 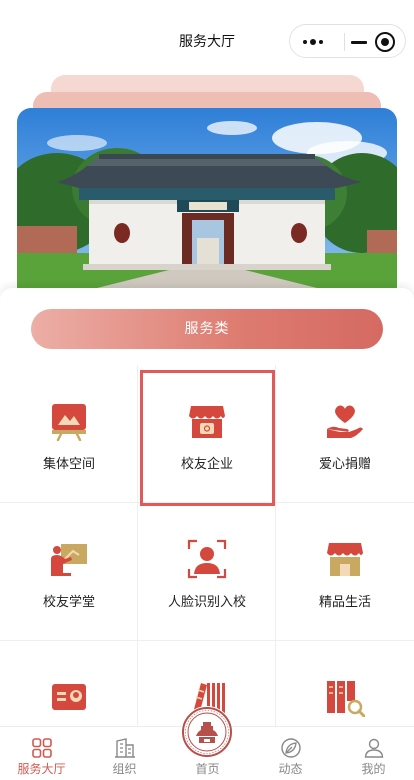 I want to click on service-label: 人脸识别入校, so click(x=206, y=602).